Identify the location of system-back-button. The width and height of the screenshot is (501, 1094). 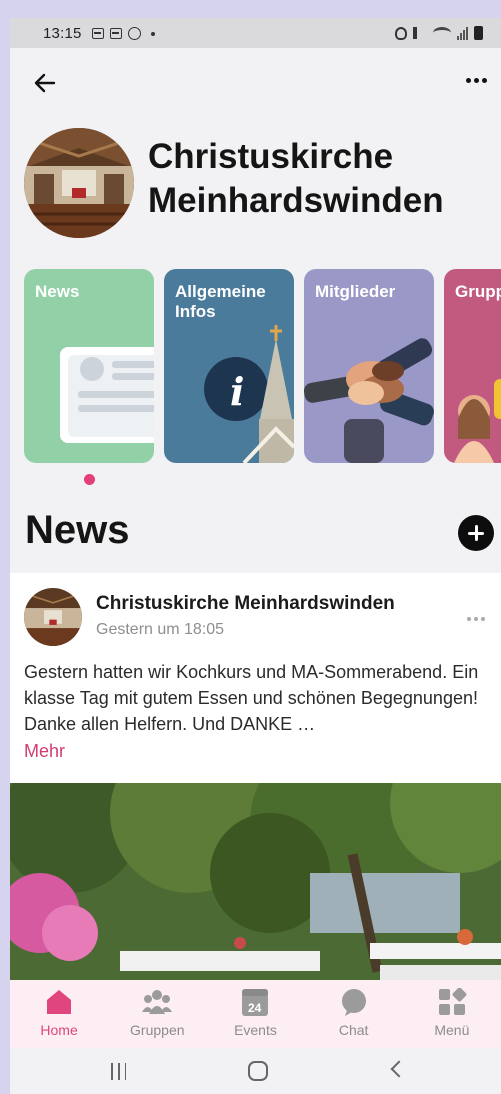
(399, 1069).